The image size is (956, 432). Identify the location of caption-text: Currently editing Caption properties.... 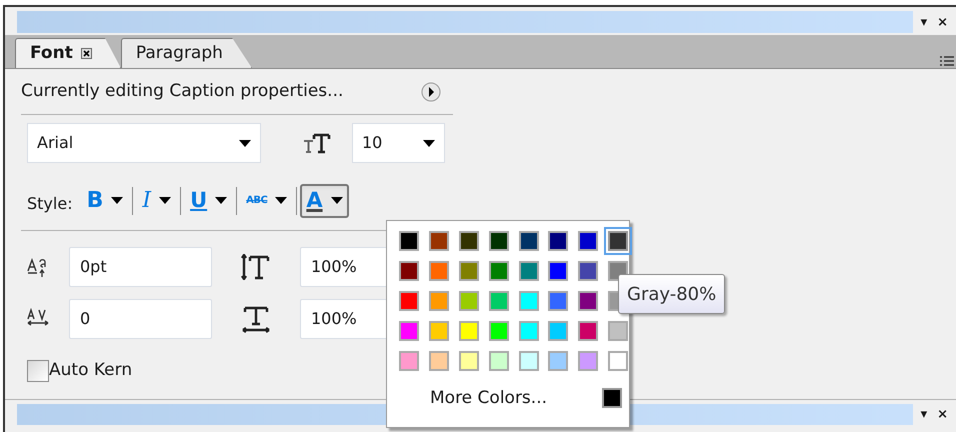
(182, 91).